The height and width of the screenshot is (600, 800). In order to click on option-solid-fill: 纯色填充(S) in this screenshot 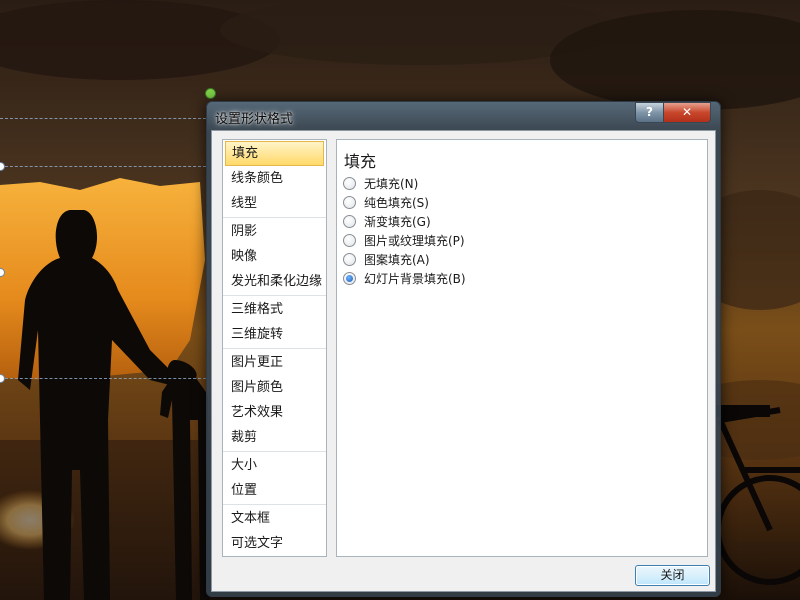, I will do `click(386, 202)`.